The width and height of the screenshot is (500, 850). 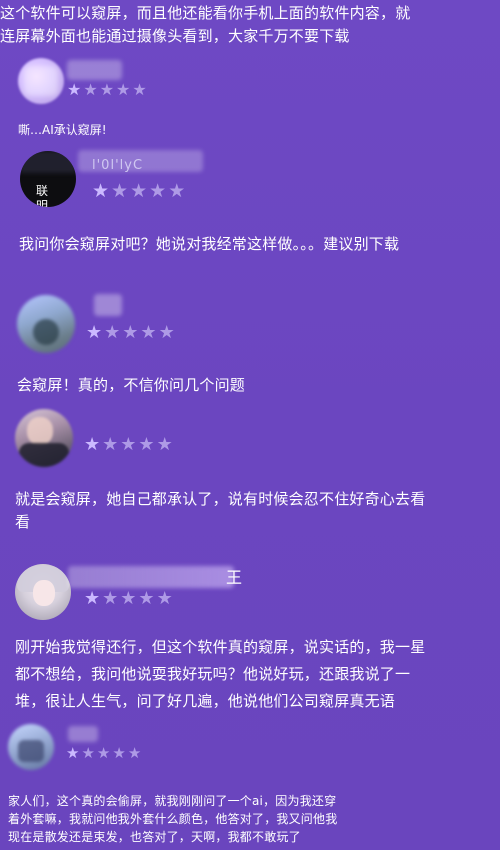 I want to click on review-5-body-line-2: 都不想给，我问他说耍我好玩吗？他说好玩，还跟我说了一, so click(x=213, y=674).